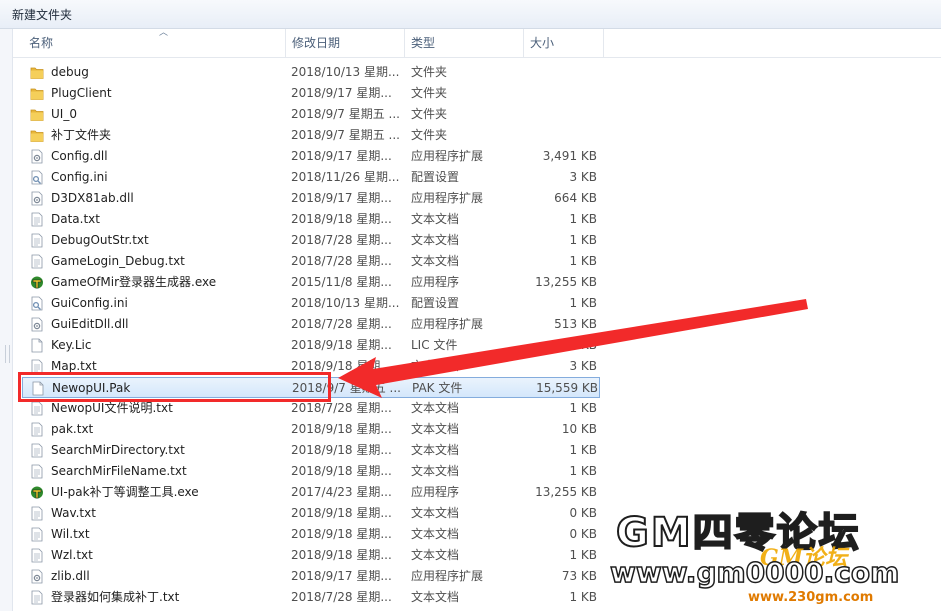  What do you see at coordinates (754, 572) in the screenshot?
I see `watermark-url: www.gm0000.com` at bounding box center [754, 572].